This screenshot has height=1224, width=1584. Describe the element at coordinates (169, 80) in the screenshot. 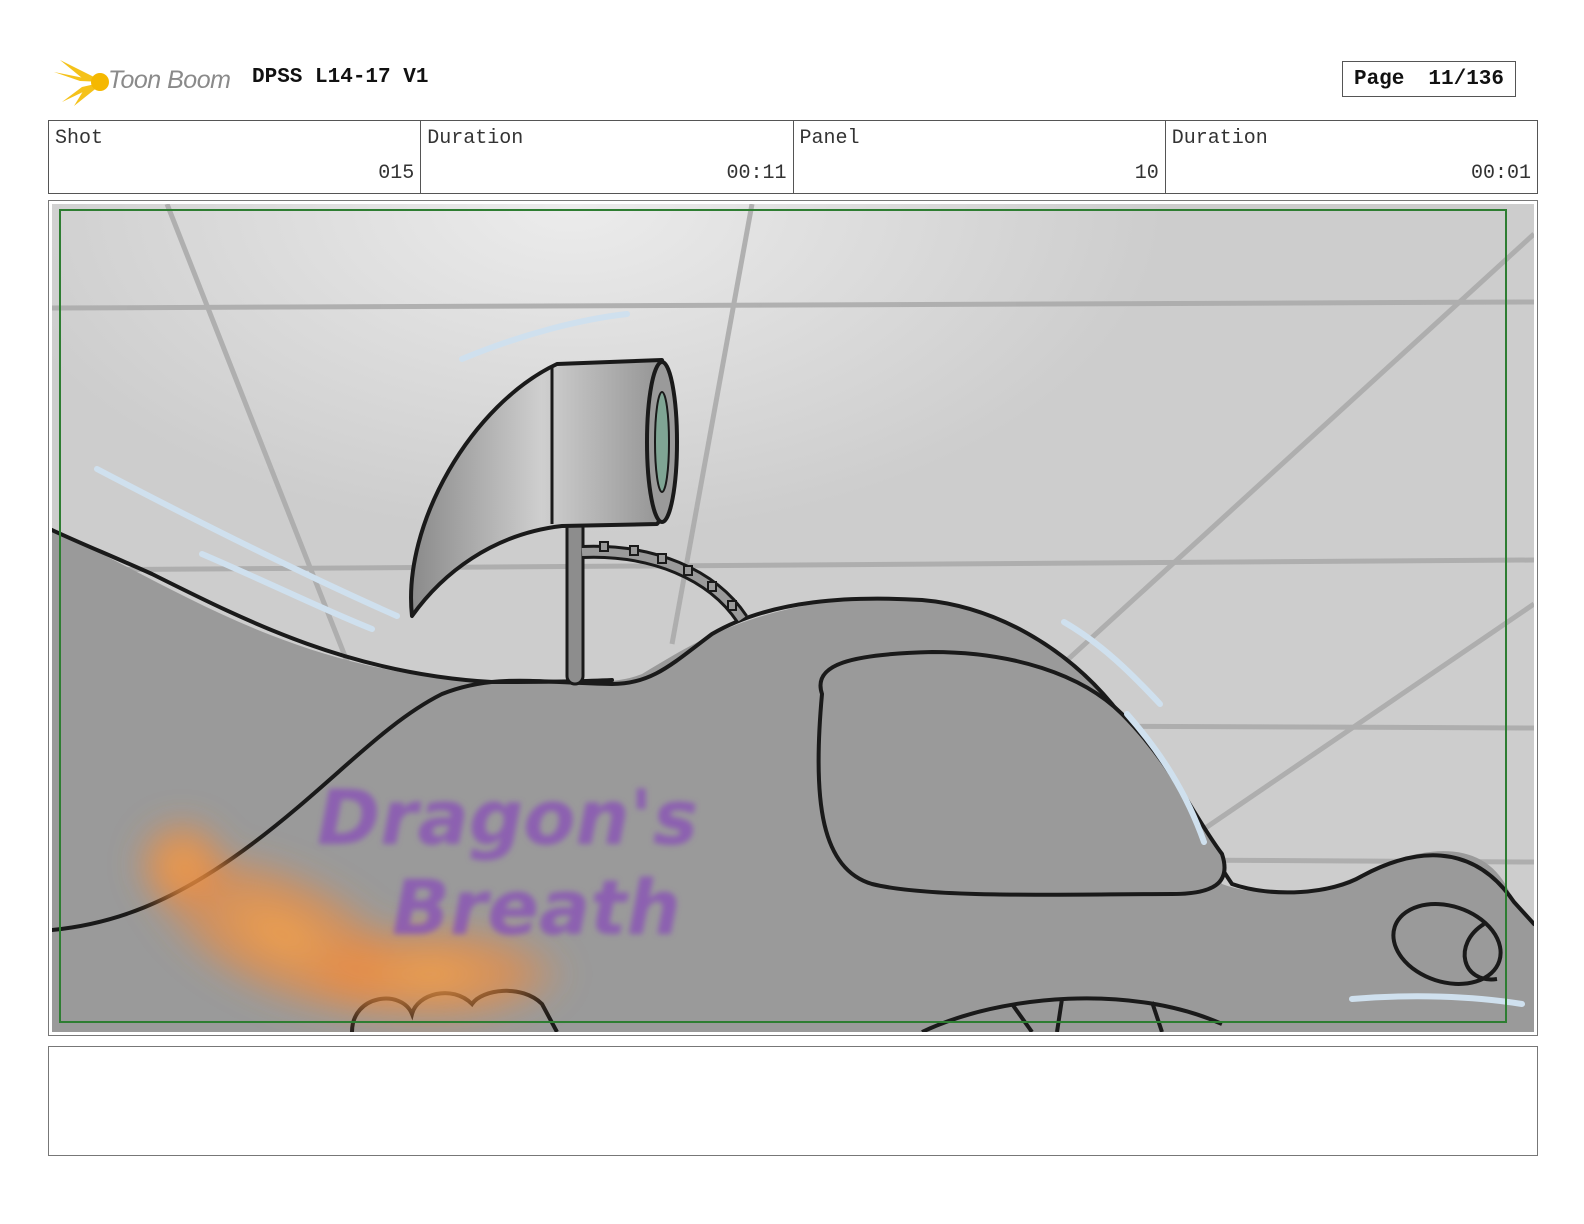

I see `logo-wordmark: Toon Boom` at that location.